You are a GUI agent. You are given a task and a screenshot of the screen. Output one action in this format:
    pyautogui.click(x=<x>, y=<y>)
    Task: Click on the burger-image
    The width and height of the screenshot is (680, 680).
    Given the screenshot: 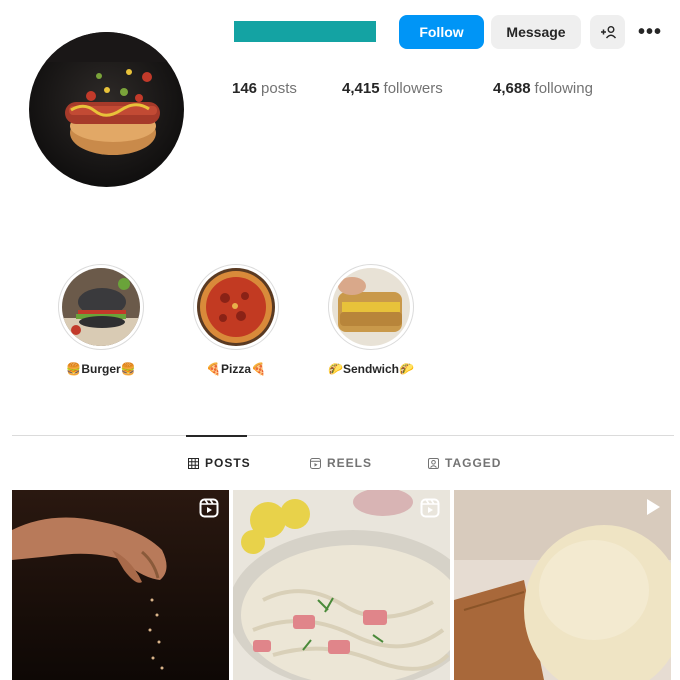 What is the action you would take?
    pyautogui.click(x=101, y=307)
    